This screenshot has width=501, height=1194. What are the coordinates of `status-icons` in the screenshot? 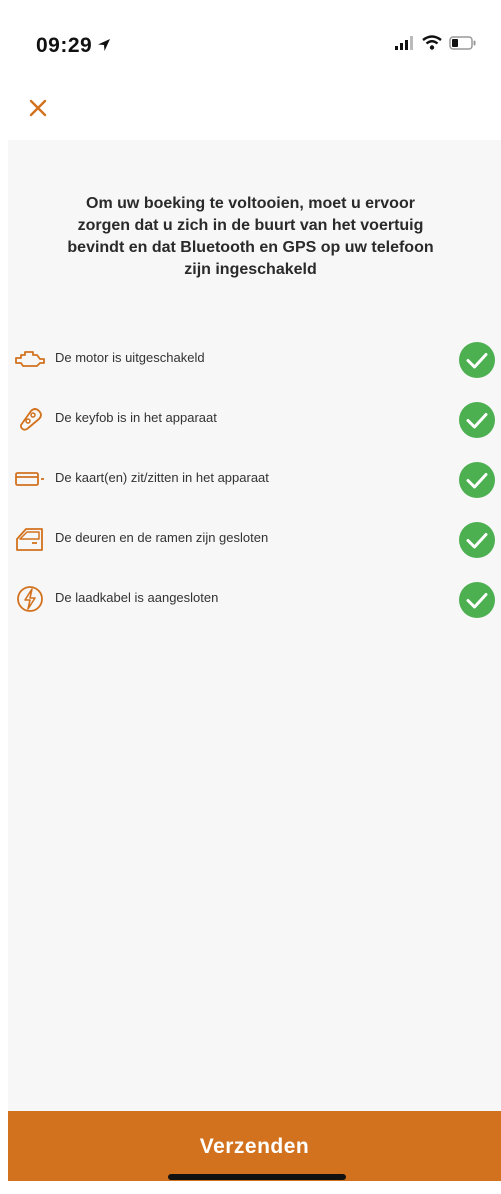 It's located at (436, 42).